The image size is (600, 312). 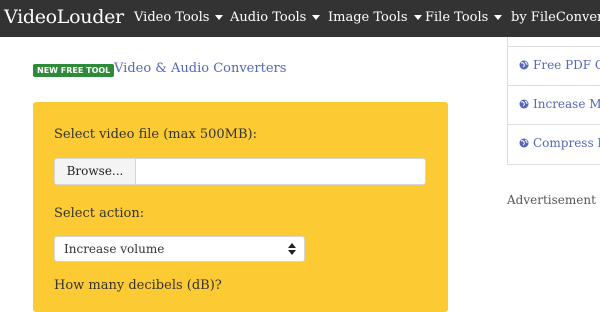 I want to click on select-arrows-icon, so click(x=292, y=249).